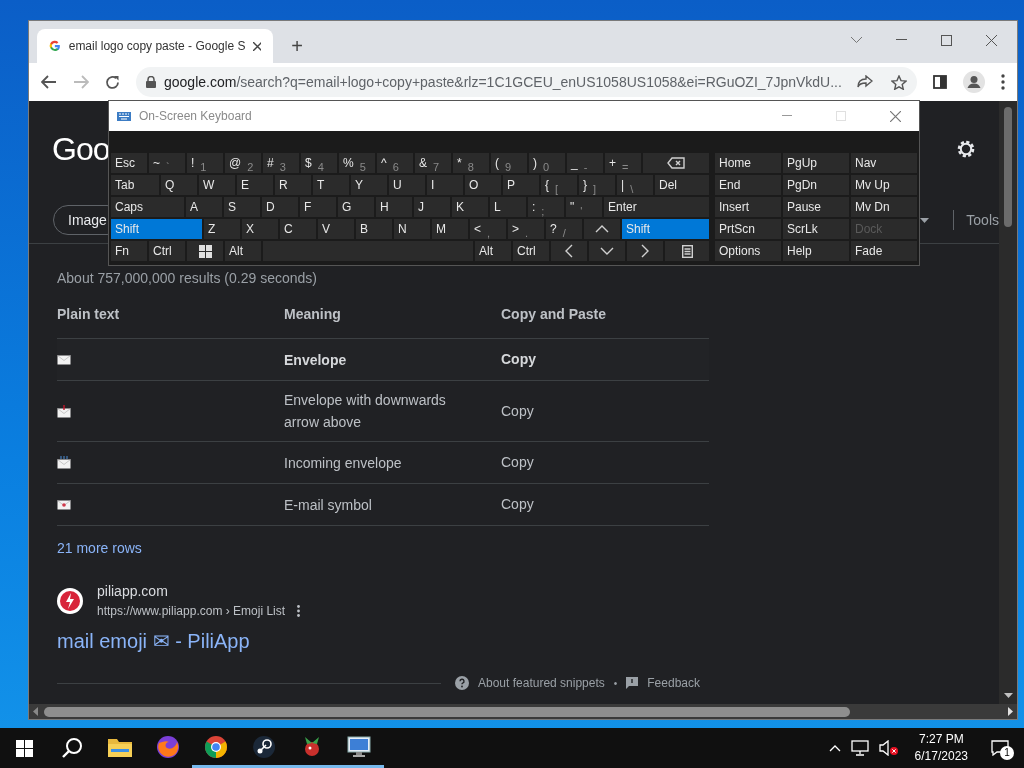  What do you see at coordinates (255, 185) in the screenshot?
I see `keyboard-key: E` at bounding box center [255, 185].